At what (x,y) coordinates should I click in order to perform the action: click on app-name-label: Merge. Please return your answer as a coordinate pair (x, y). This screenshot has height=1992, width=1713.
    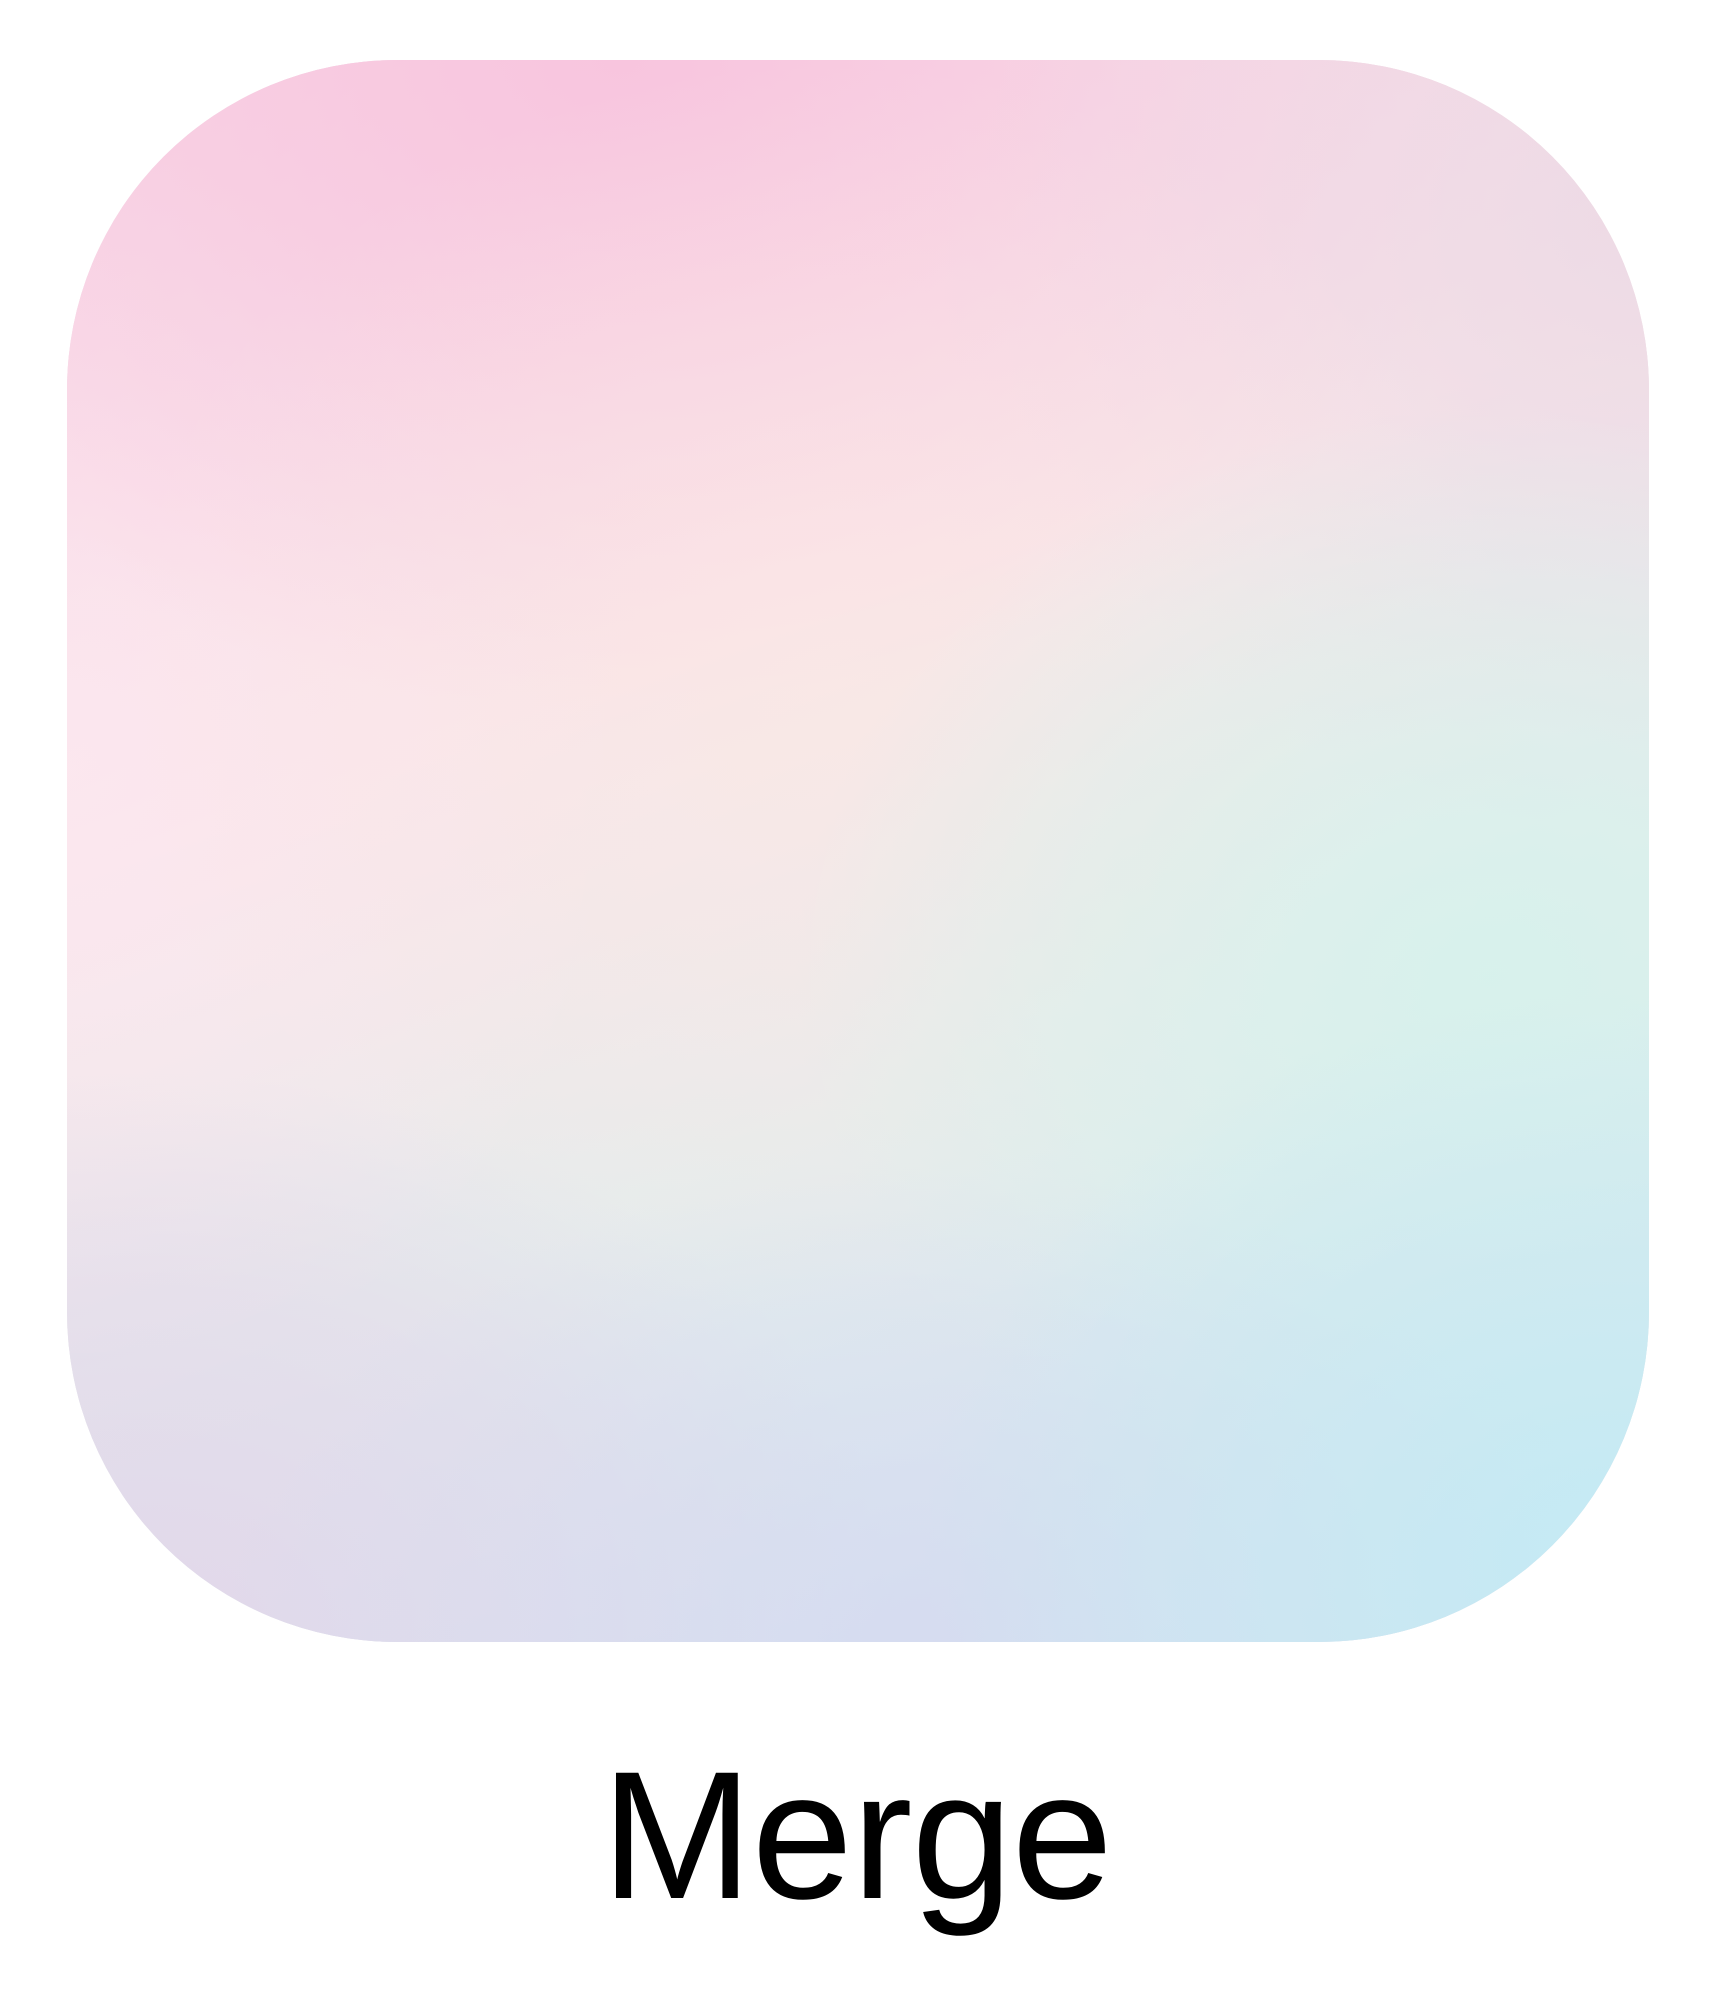
    Looking at the image, I should click on (857, 1835).